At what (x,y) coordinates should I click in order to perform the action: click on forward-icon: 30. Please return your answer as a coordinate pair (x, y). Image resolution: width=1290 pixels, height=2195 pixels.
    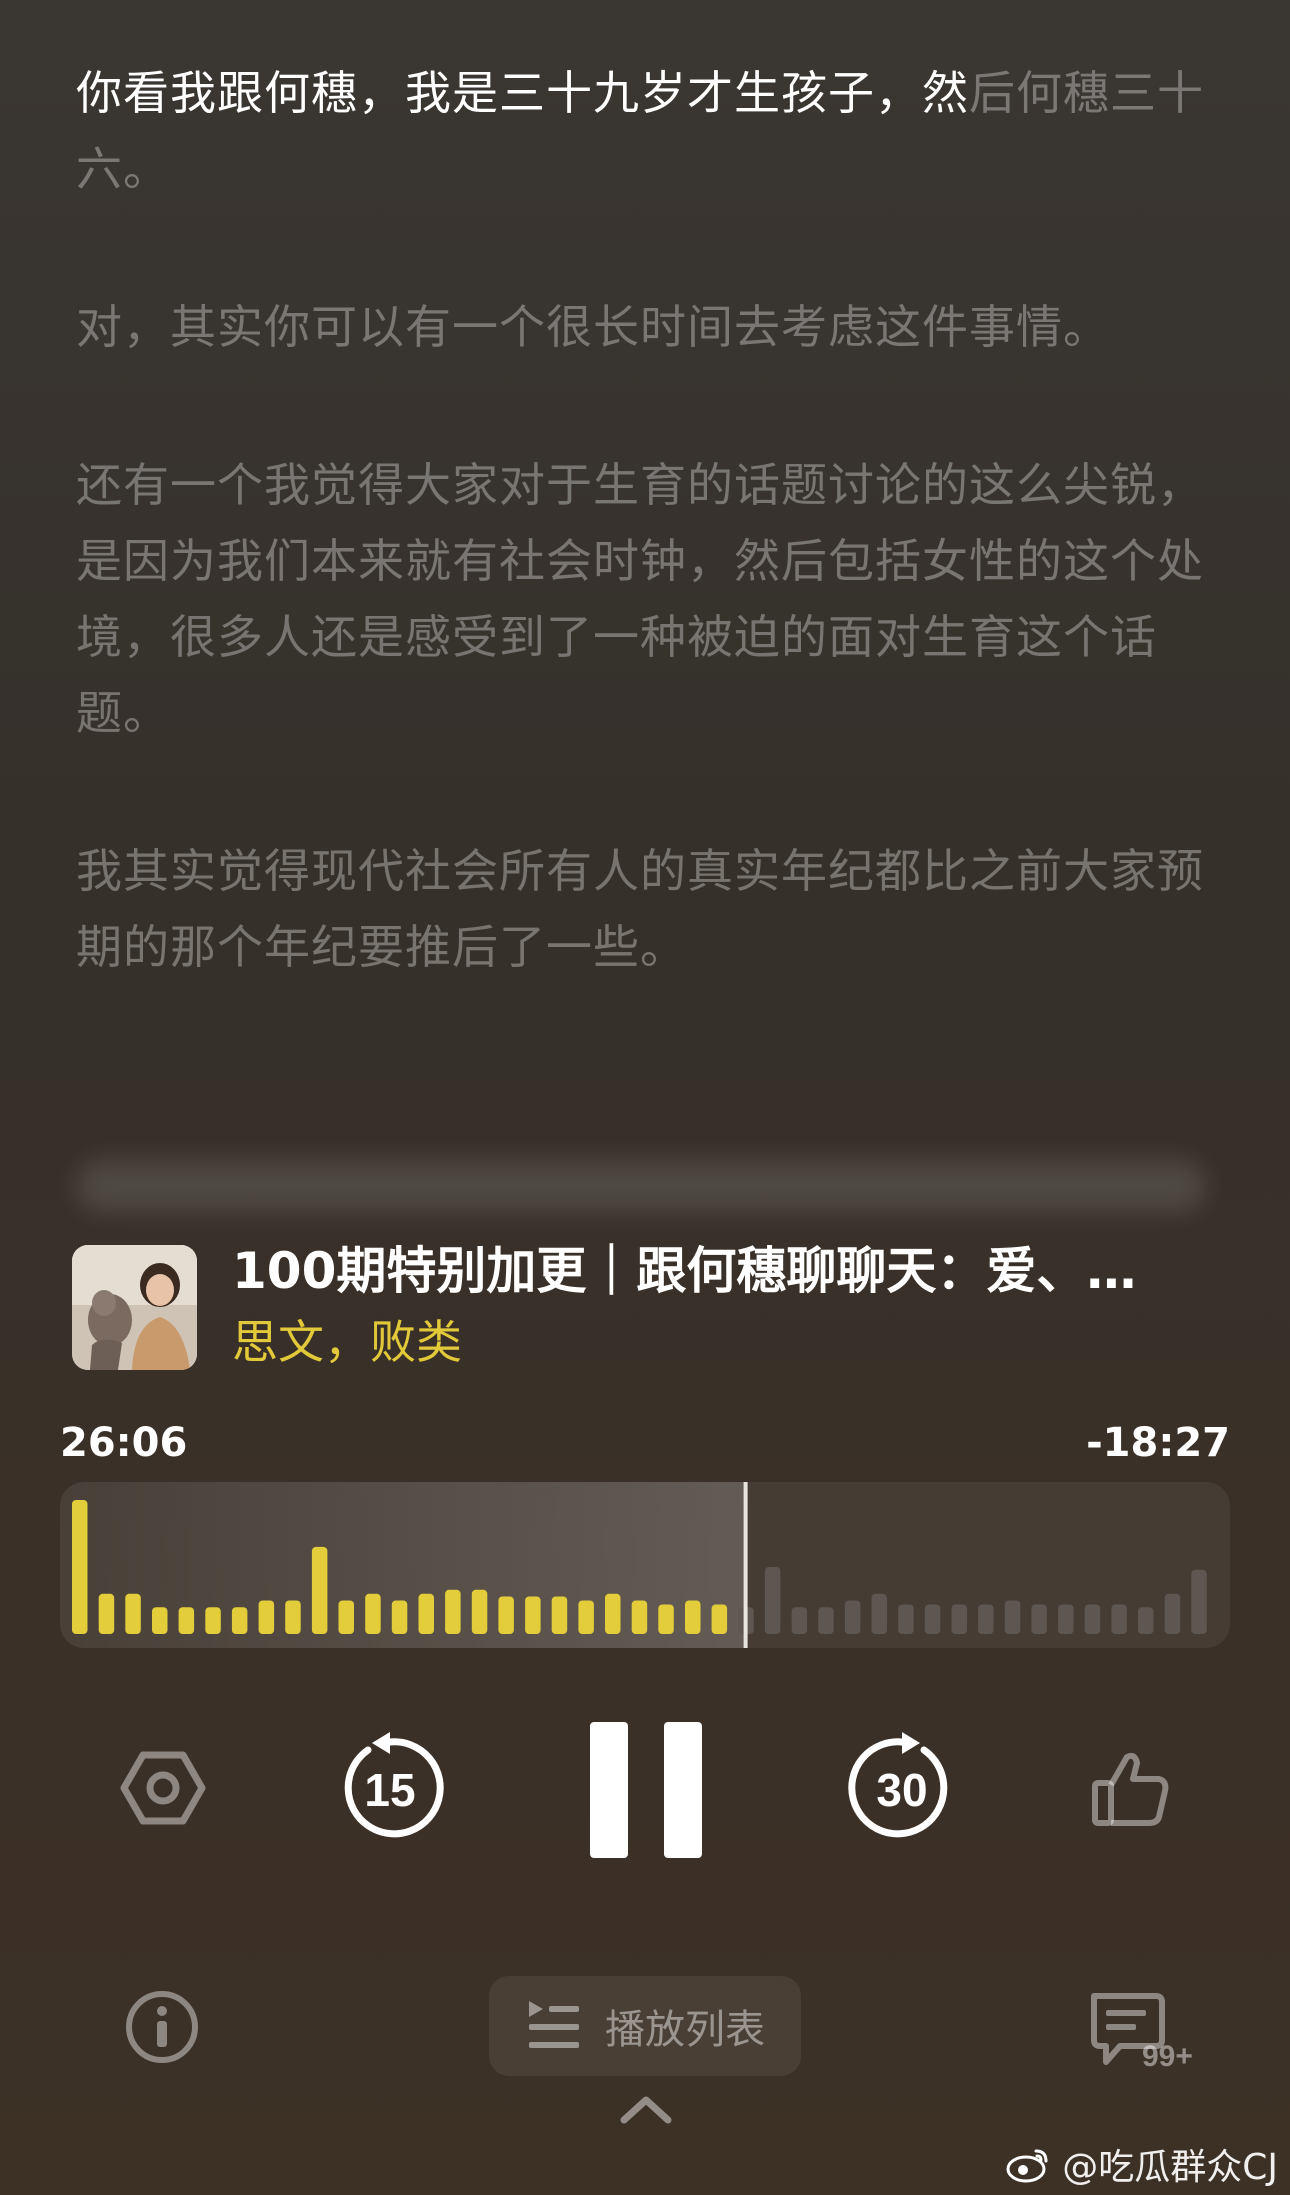
    Looking at the image, I should click on (898, 1785).